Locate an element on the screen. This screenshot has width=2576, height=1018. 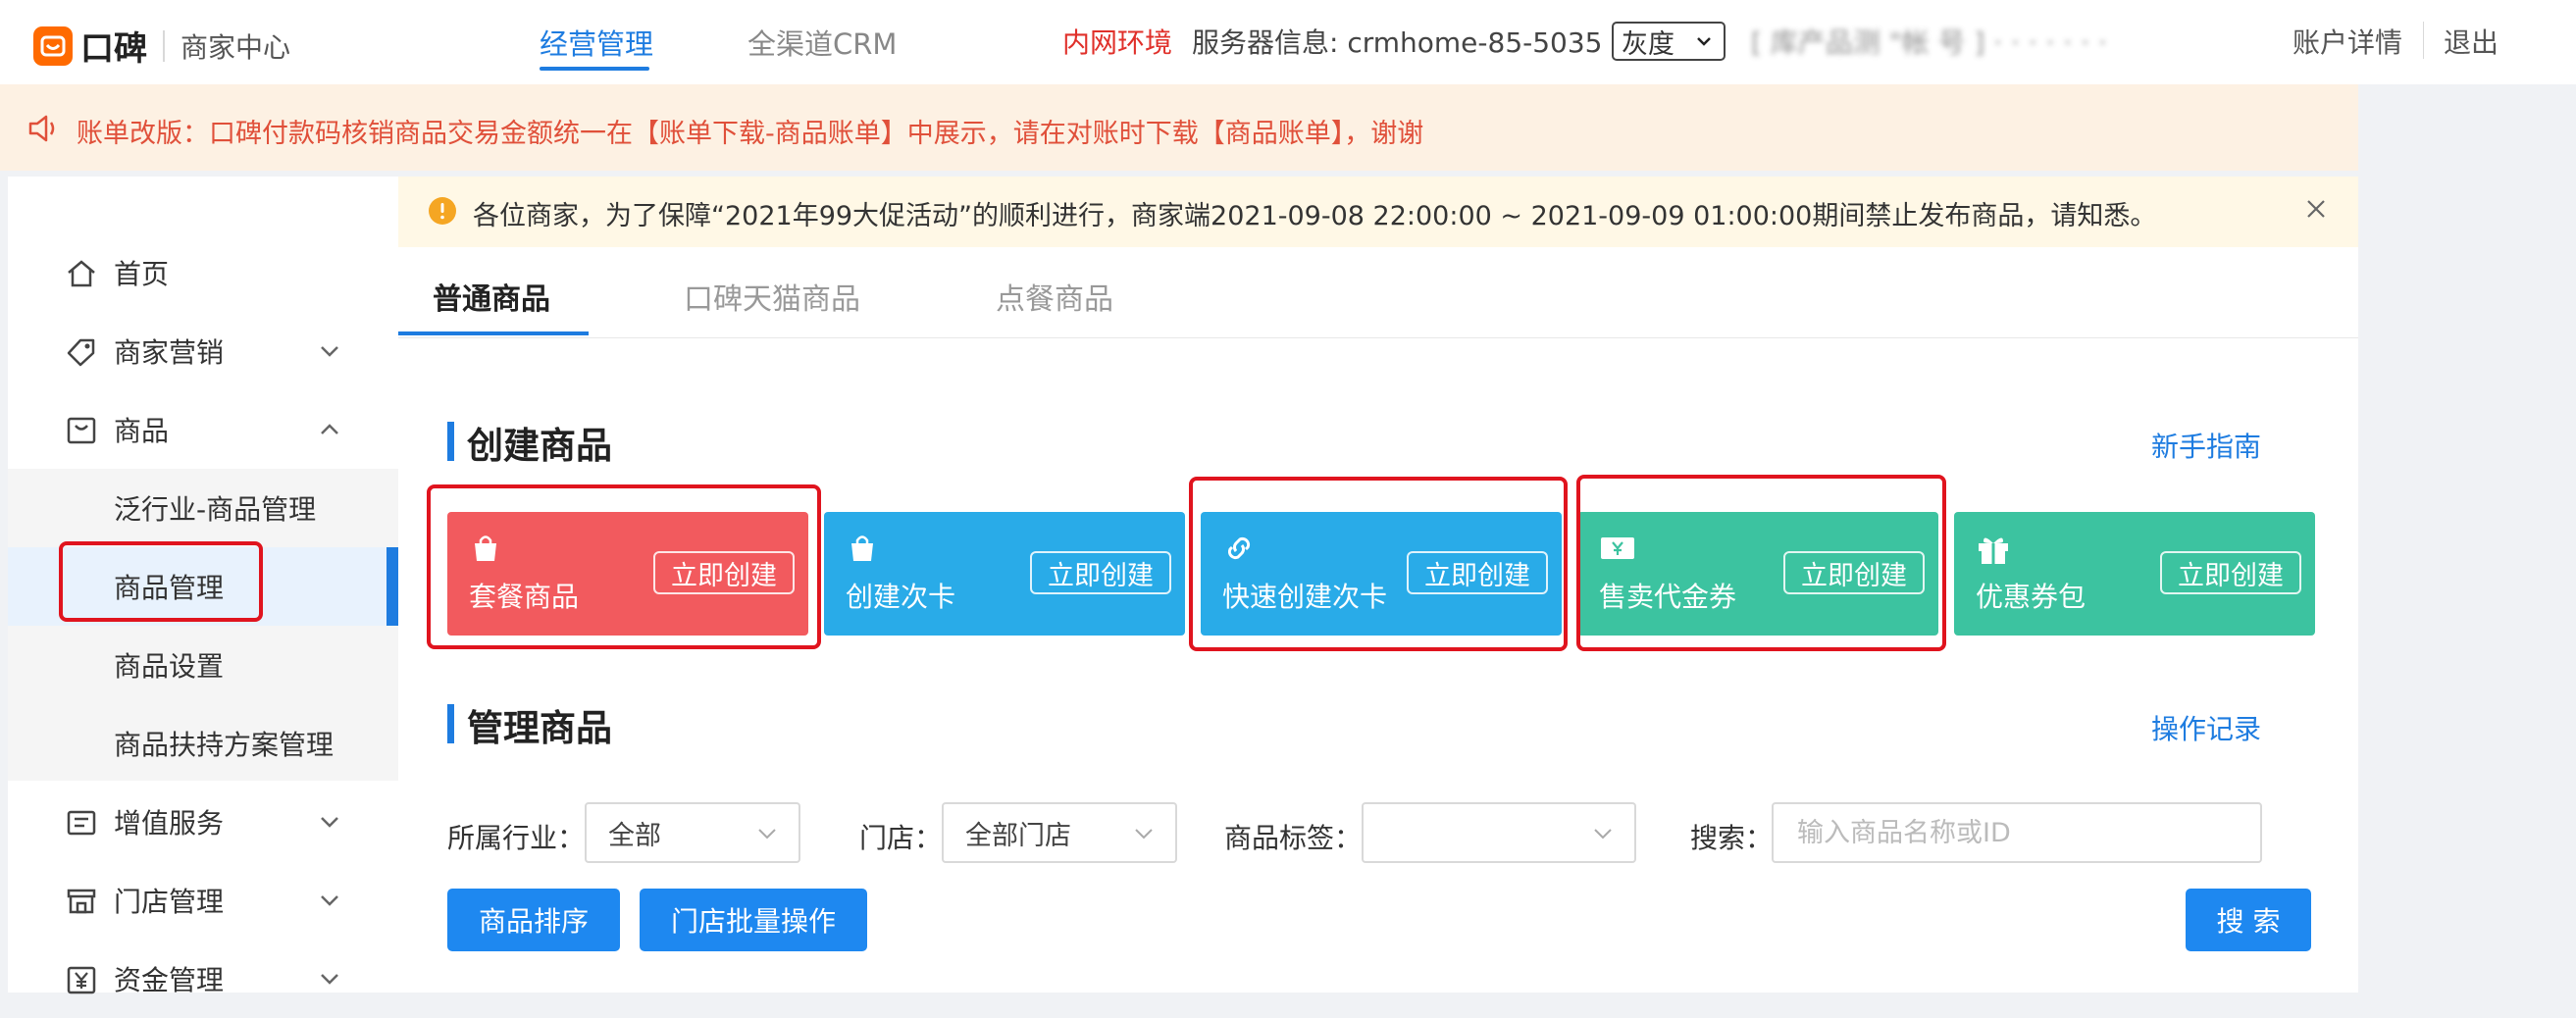
brand-divider is located at coordinates (164, 45).